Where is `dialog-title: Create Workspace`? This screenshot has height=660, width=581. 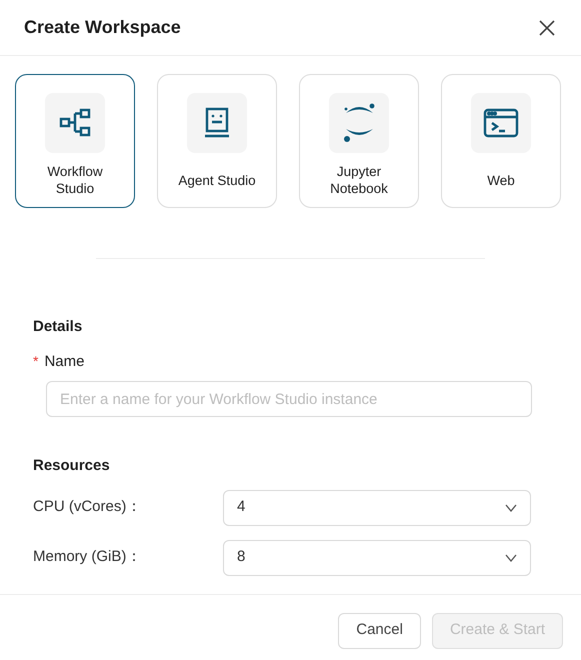 dialog-title: Create Workspace is located at coordinates (102, 27).